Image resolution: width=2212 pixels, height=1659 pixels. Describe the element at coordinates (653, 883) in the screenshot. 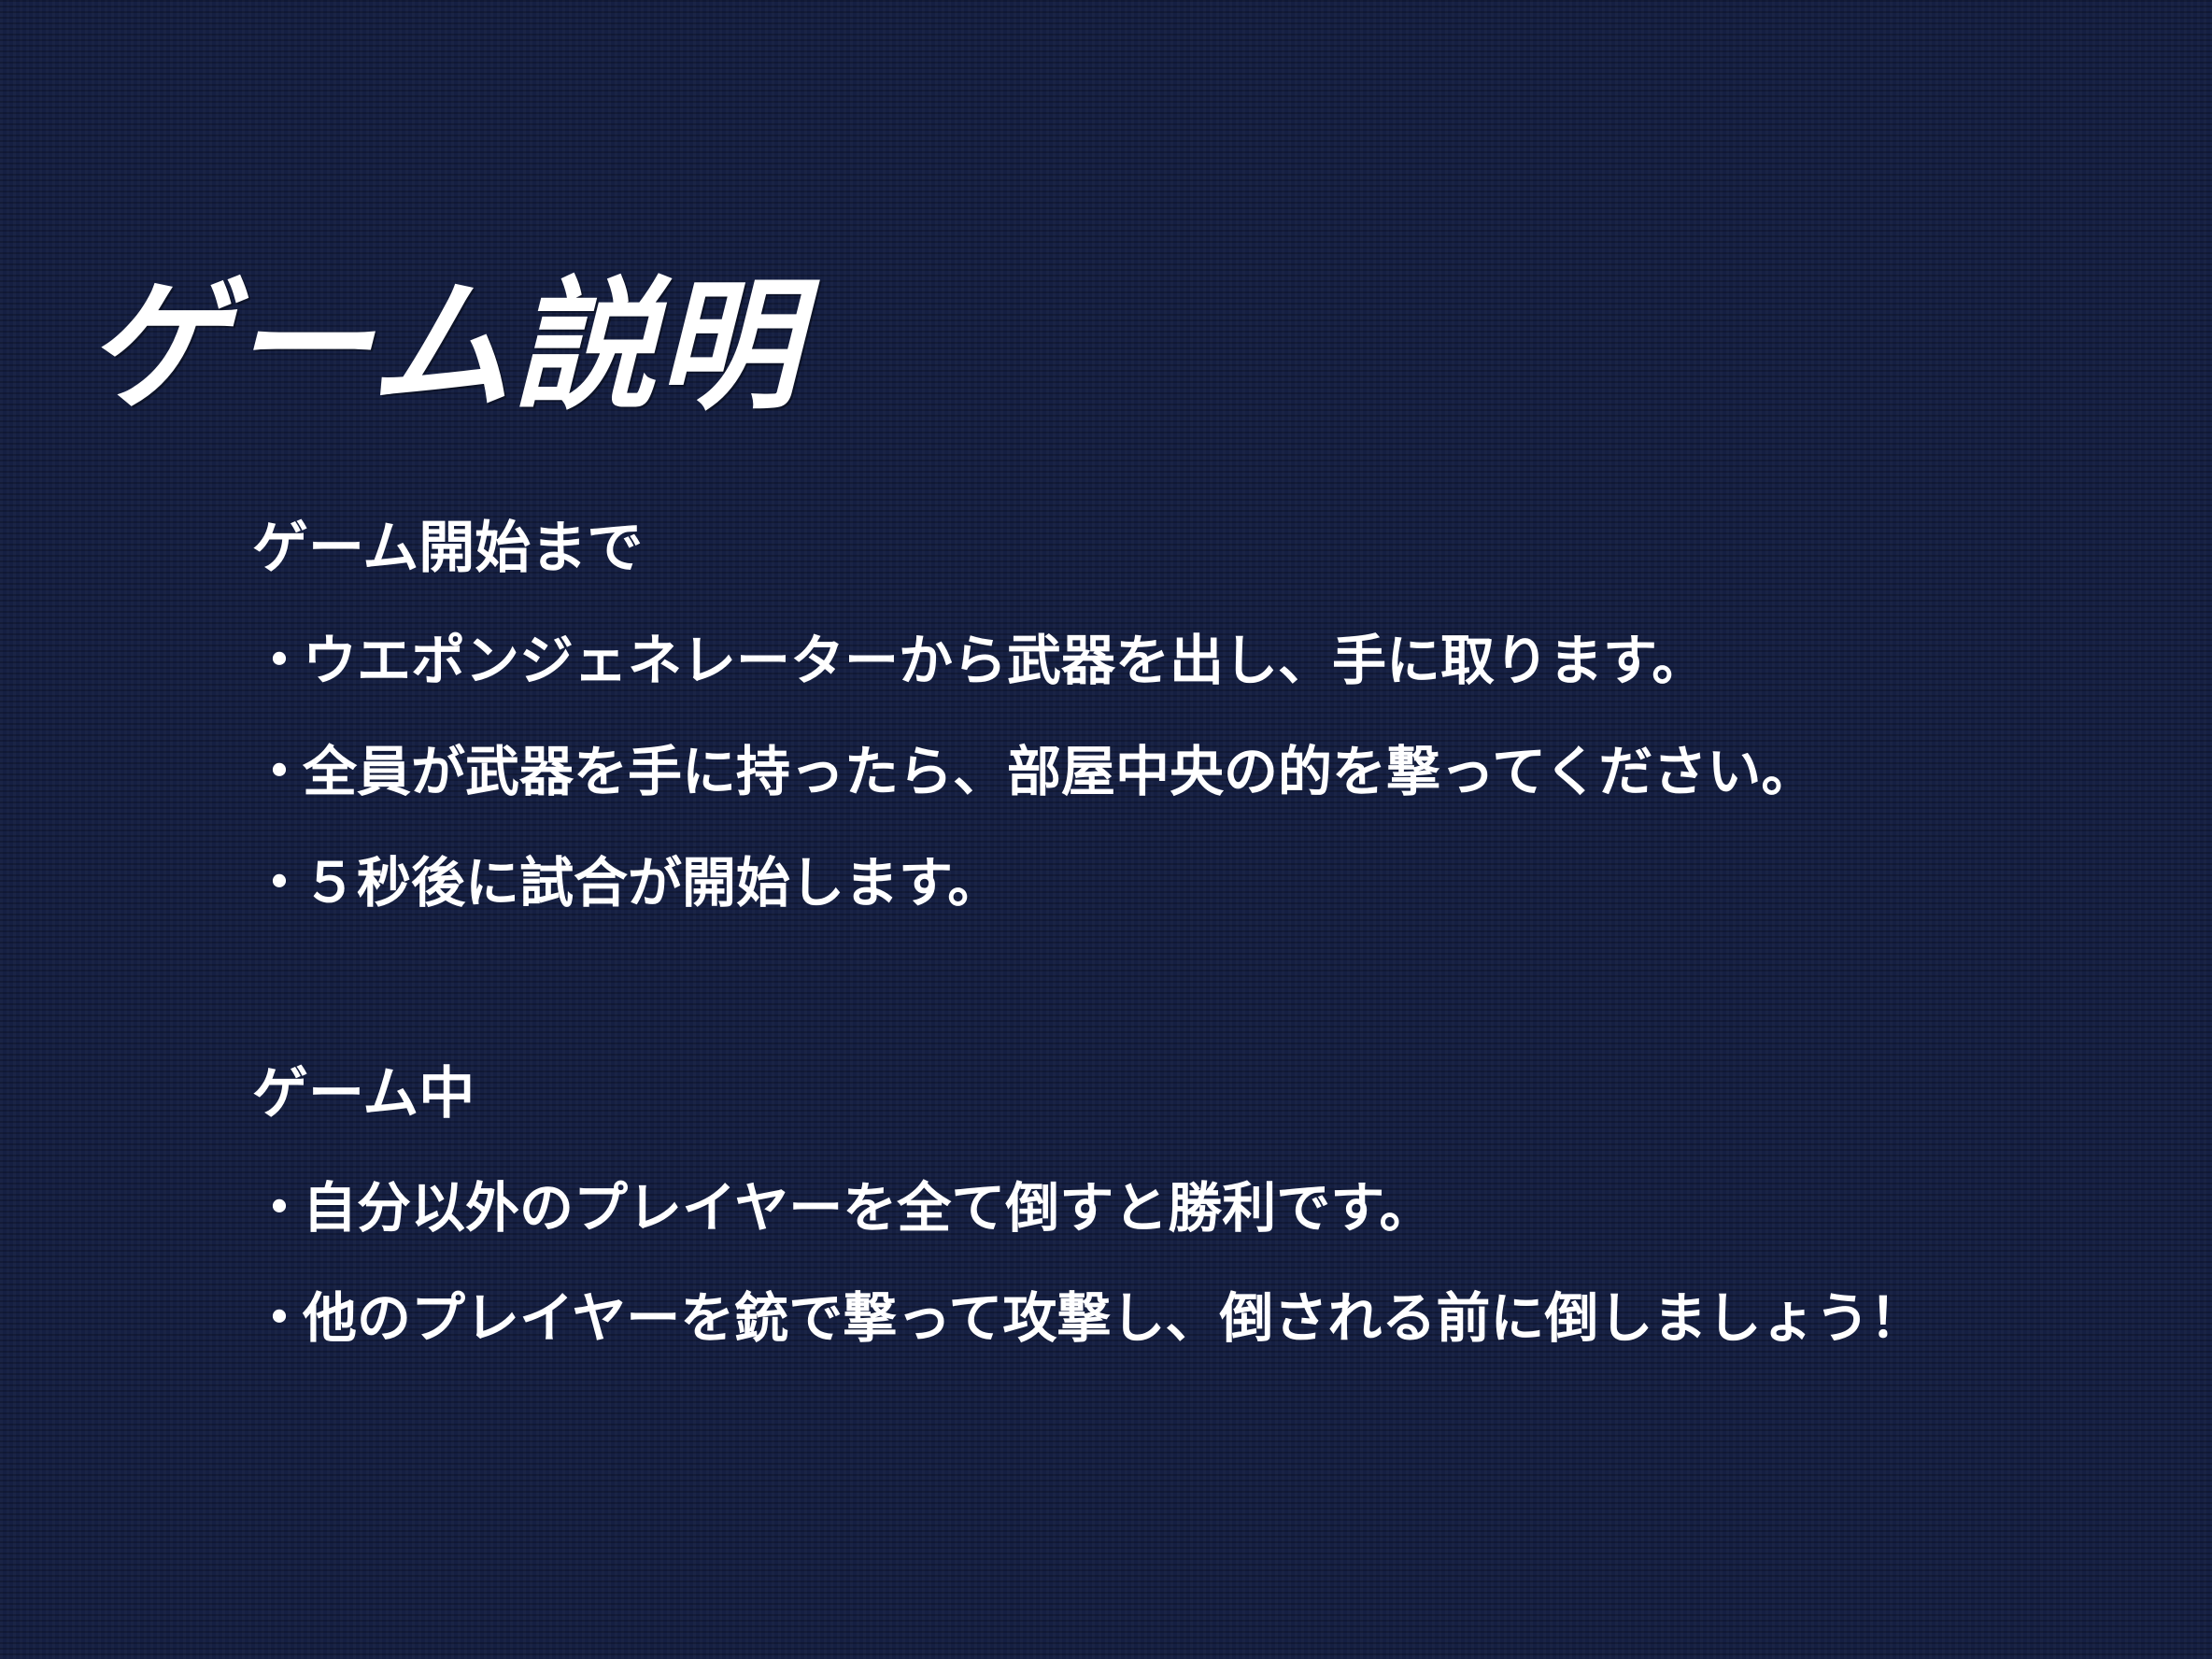

I see `bullet-text: ５秒後に試合が開始します。` at that location.